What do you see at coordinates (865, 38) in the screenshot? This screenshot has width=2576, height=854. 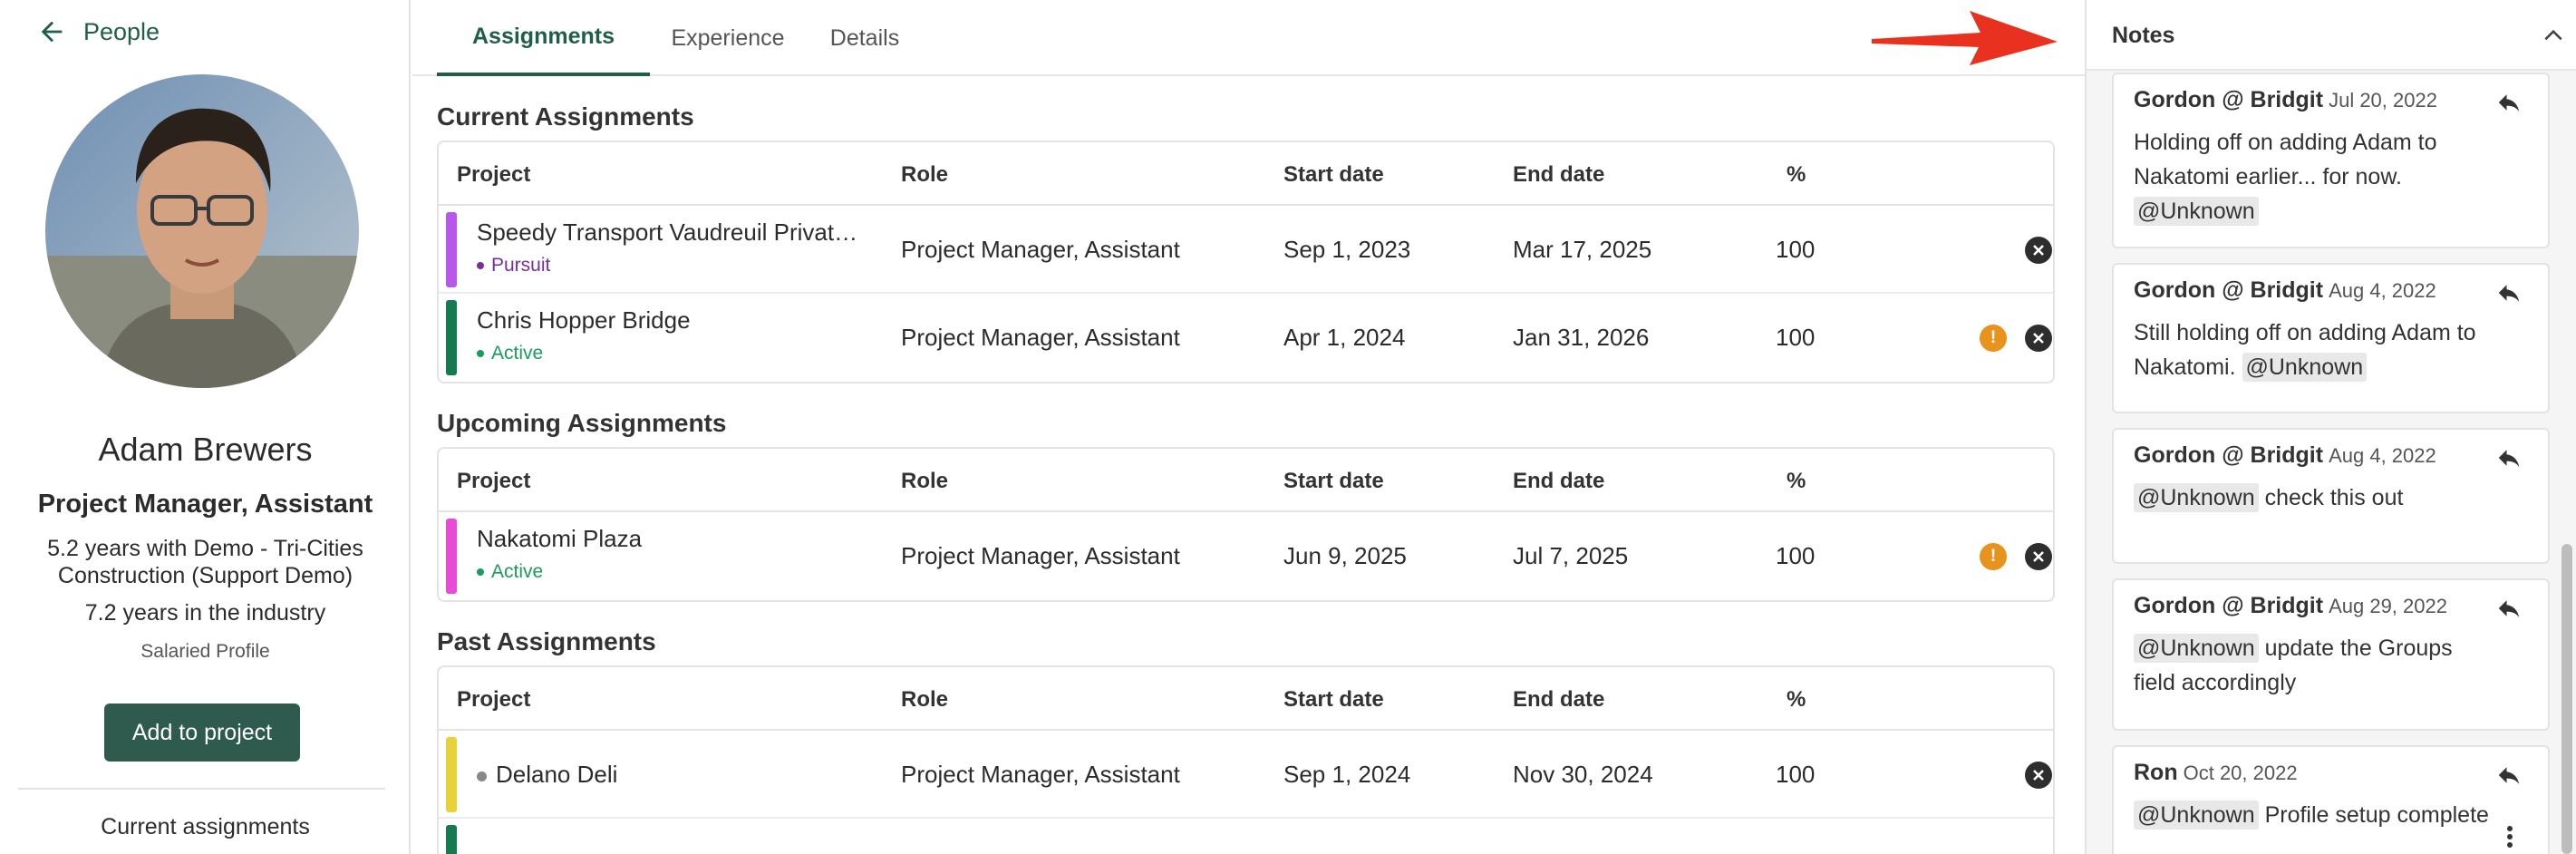 I see `tab-details: Details` at bounding box center [865, 38].